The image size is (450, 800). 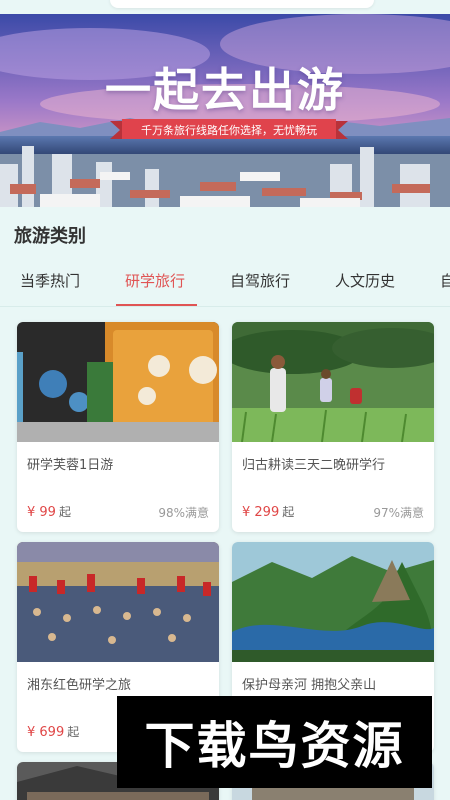 What do you see at coordinates (118, 602) in the screenshot?
I see `red-flag-crowd-image` at bounding box center [118, 602].